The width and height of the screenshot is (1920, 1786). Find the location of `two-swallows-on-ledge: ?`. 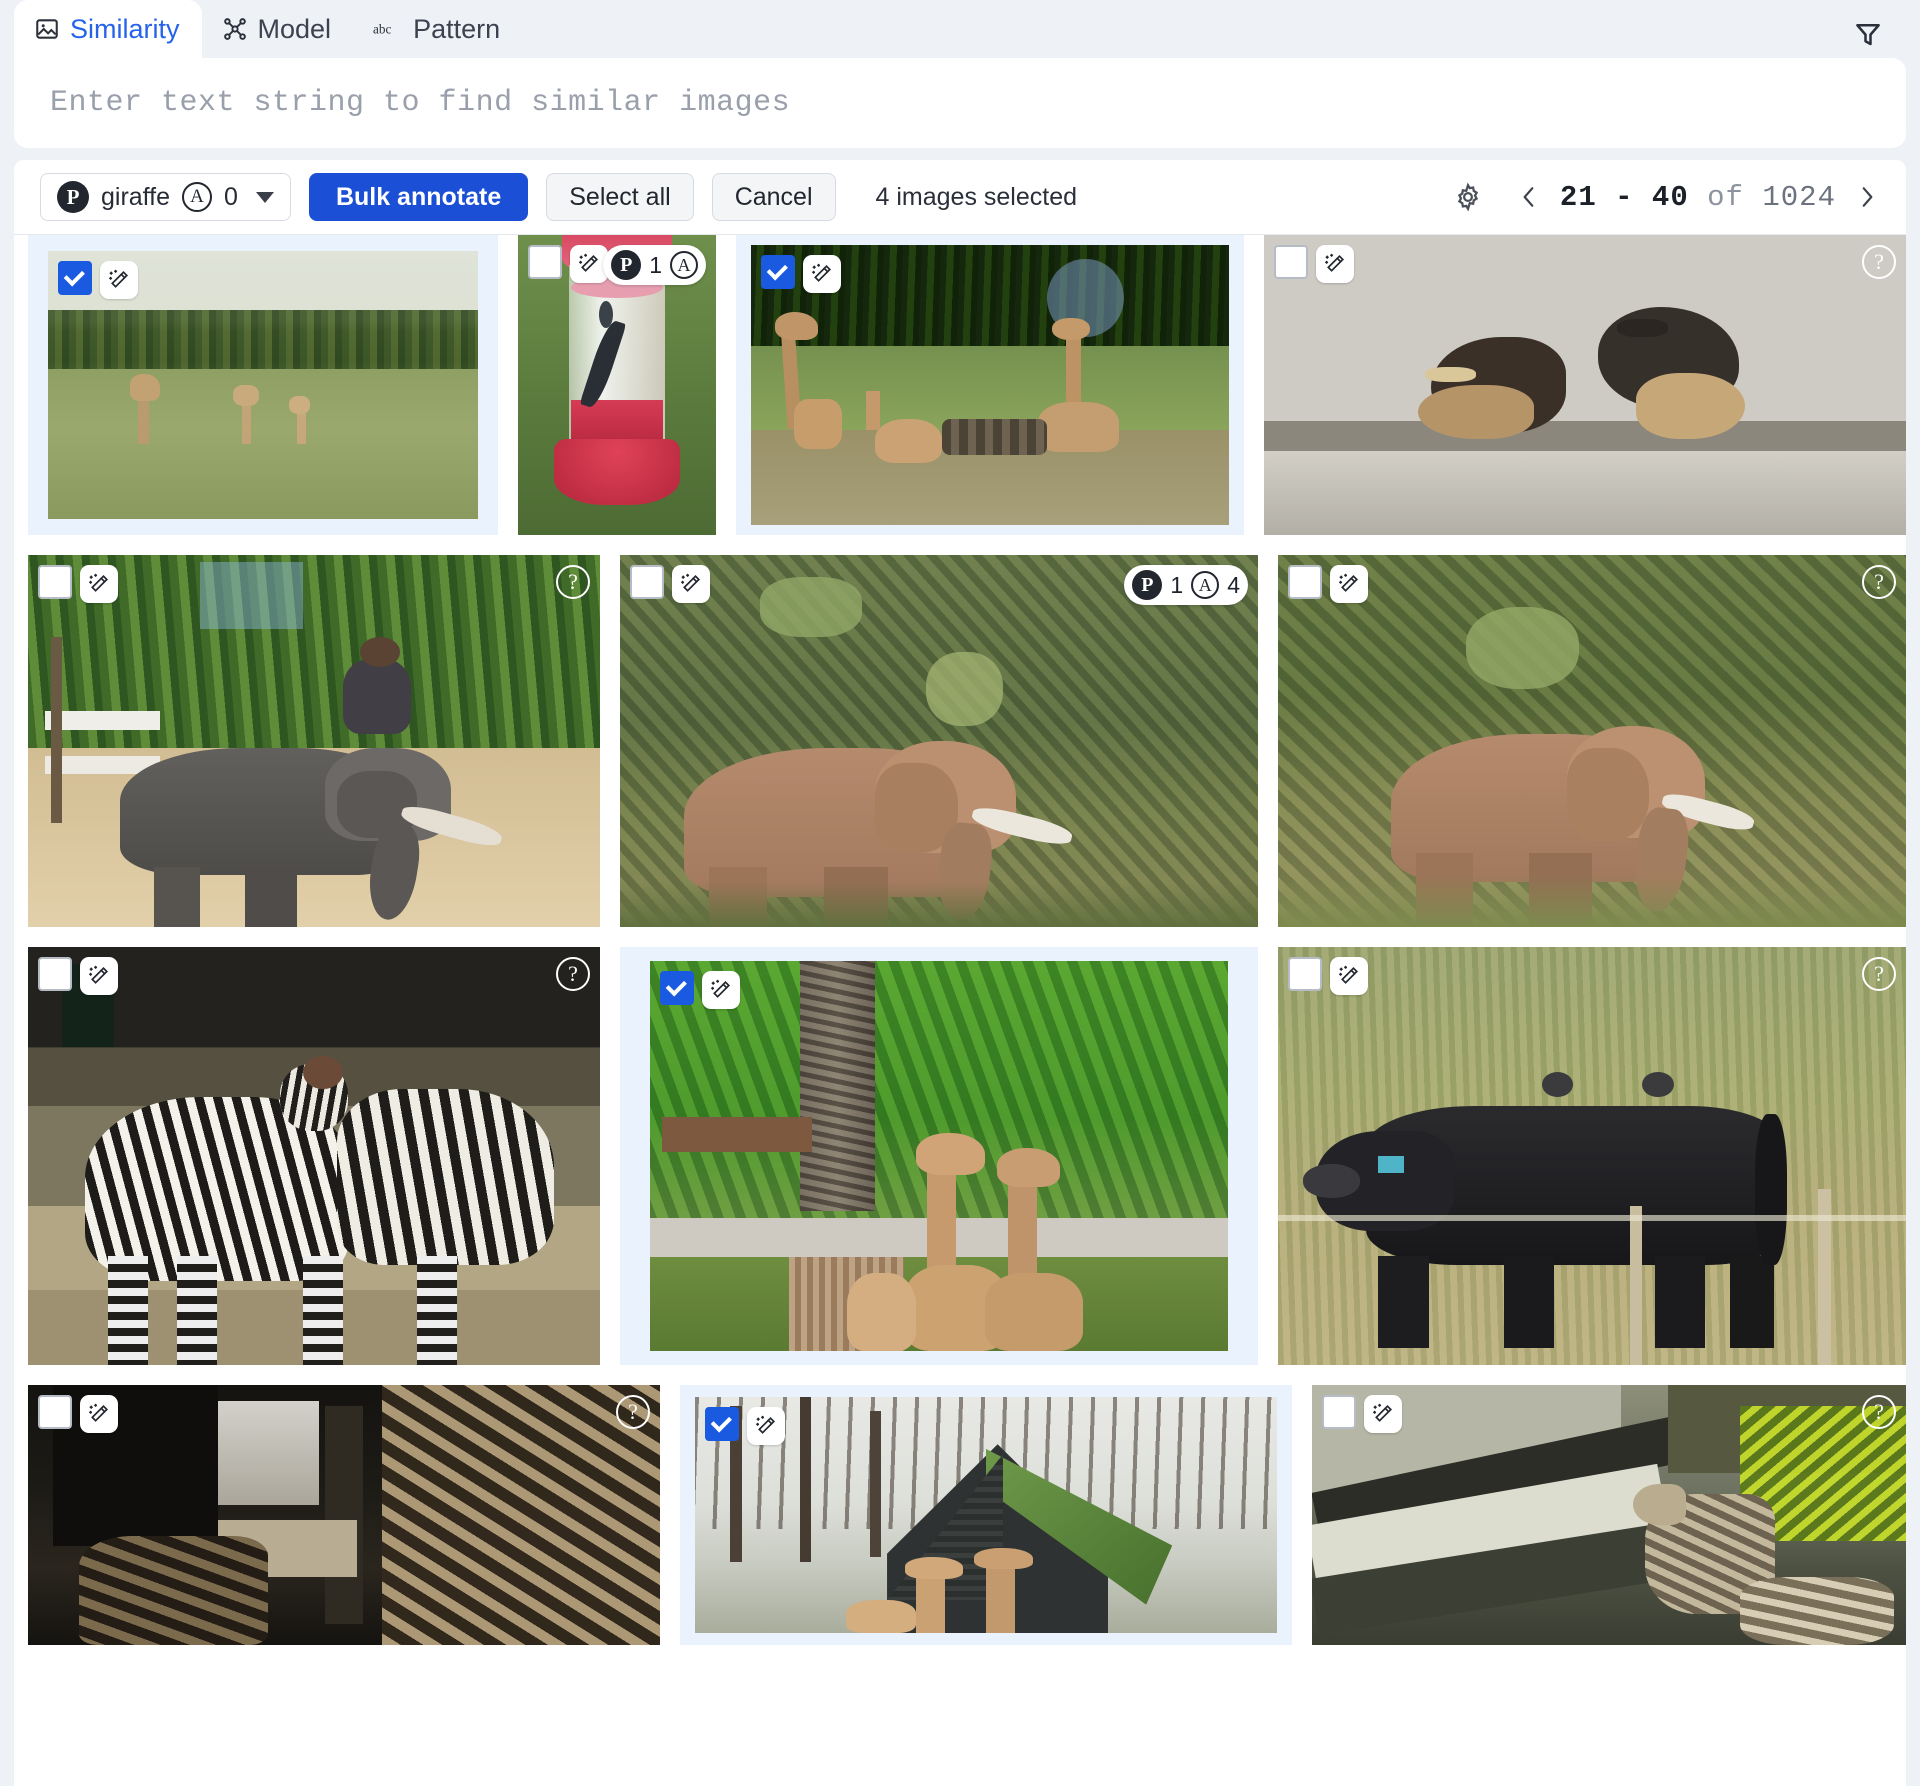

two-swallows-on-ledge: ? is located at coordinates (1585, 385).